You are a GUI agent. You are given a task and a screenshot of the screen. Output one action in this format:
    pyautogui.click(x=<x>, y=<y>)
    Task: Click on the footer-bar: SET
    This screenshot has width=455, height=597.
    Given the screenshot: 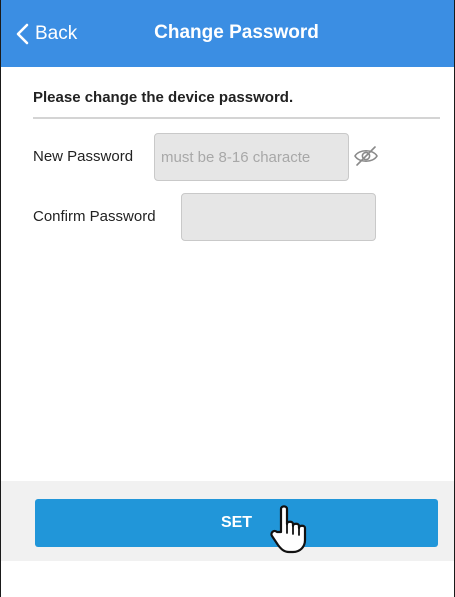 What is the action you would take?
    pyautogui.click(x=227, y=521)
    